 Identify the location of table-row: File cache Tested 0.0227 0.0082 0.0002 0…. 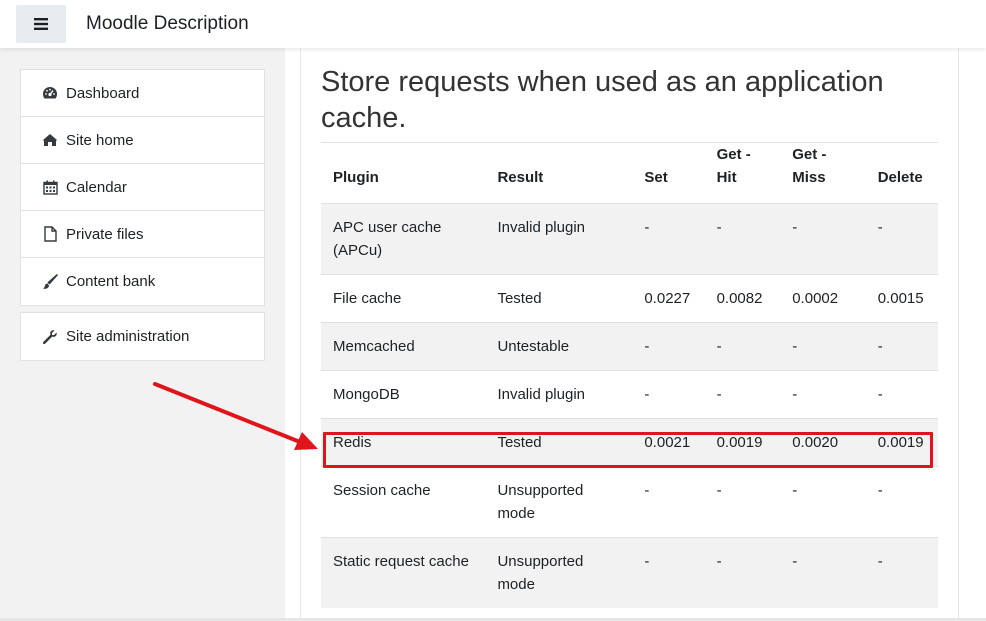
(629, 298).